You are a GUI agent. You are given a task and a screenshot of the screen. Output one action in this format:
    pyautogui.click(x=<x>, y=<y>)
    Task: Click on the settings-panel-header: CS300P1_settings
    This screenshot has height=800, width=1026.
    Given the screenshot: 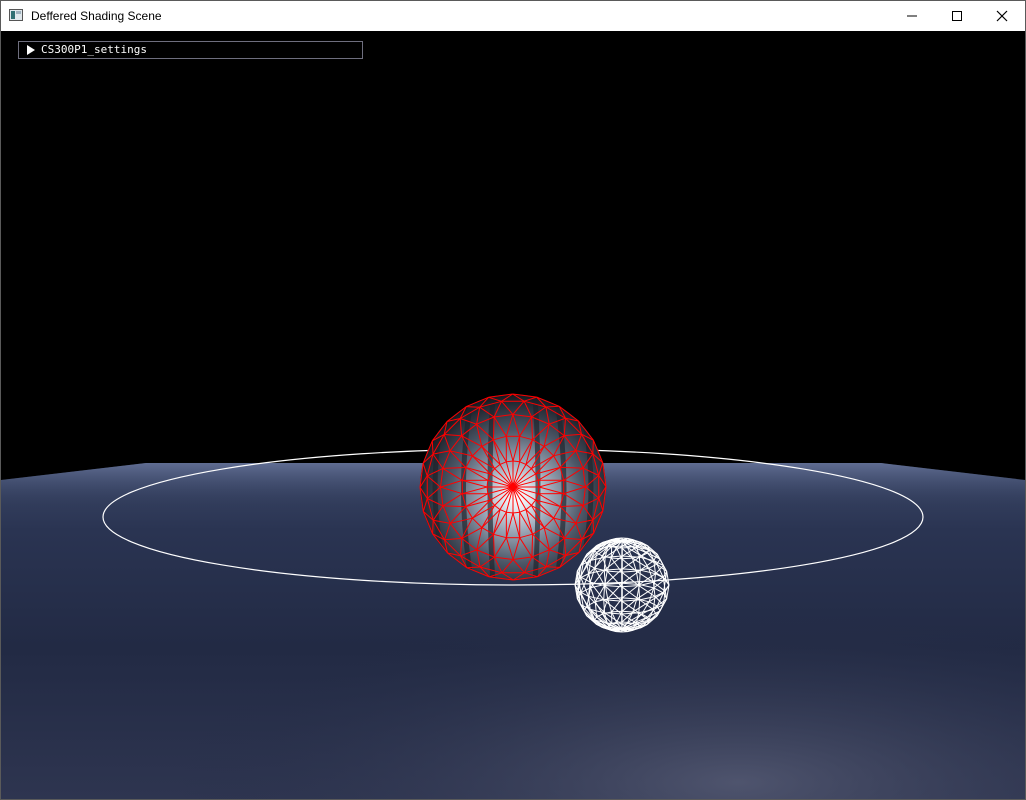 What is the action you would take?
    pyautogui.click(x=190, y=50)
    